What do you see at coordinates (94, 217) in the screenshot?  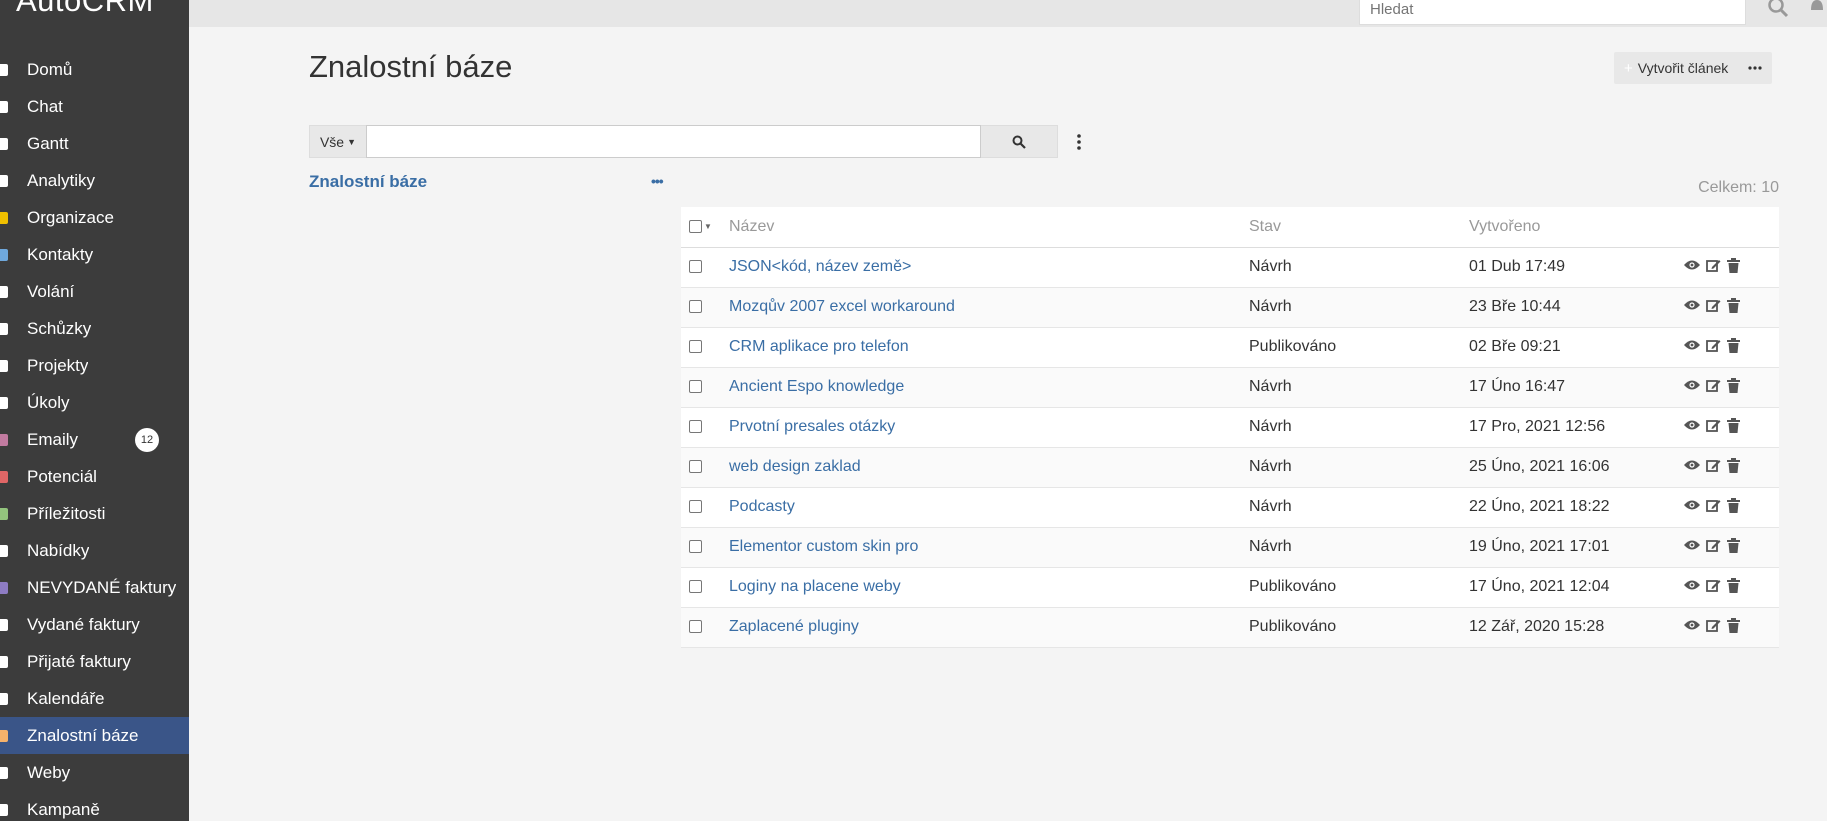 I see `sidebar-item: Organizace` at bounding box center [94, 217].